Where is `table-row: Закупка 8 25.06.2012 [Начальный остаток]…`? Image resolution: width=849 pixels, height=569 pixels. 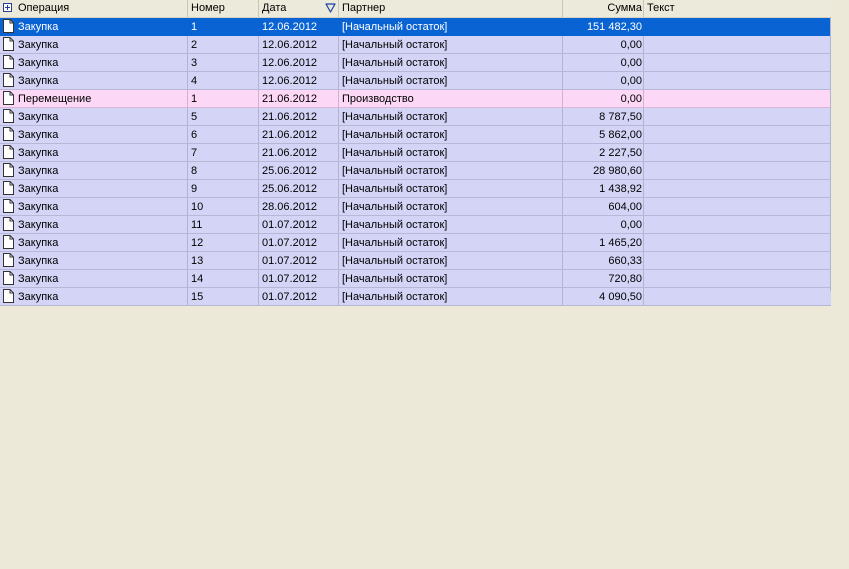 table-row: Закупка 8 25.06.2012 [Начальный остаток]… is located at coordinates (415, 171).